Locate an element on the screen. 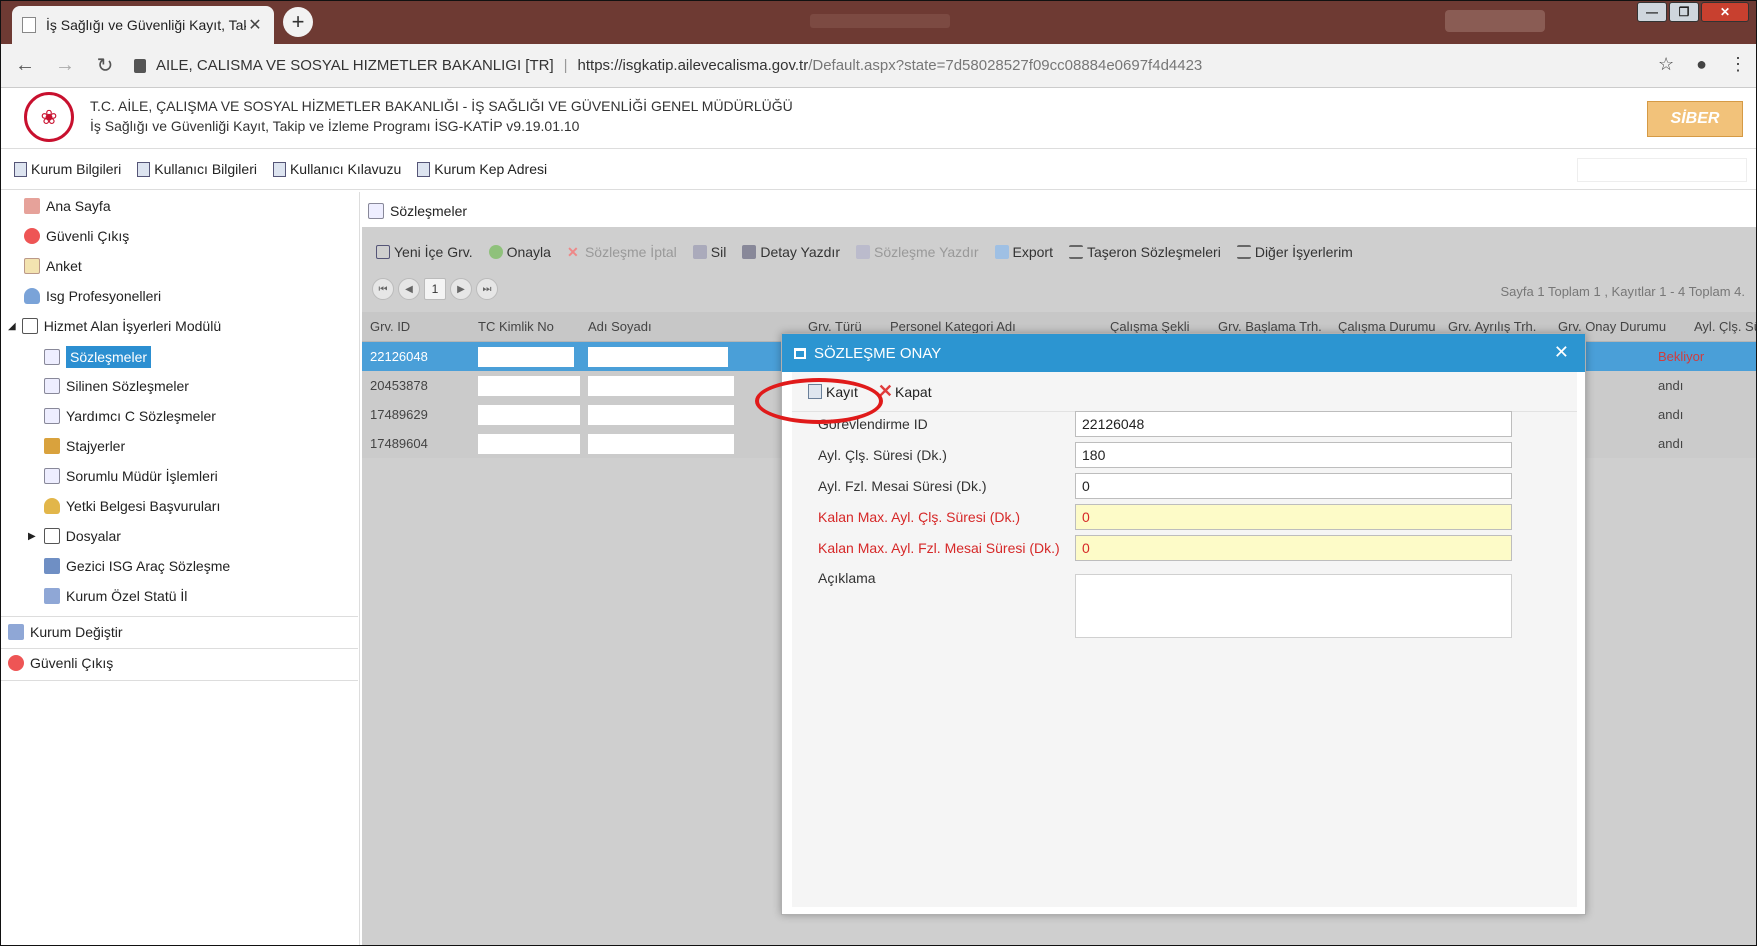 This screenshot has height=946, width=1757. description-textarea is located at coordinates (1293, 606).